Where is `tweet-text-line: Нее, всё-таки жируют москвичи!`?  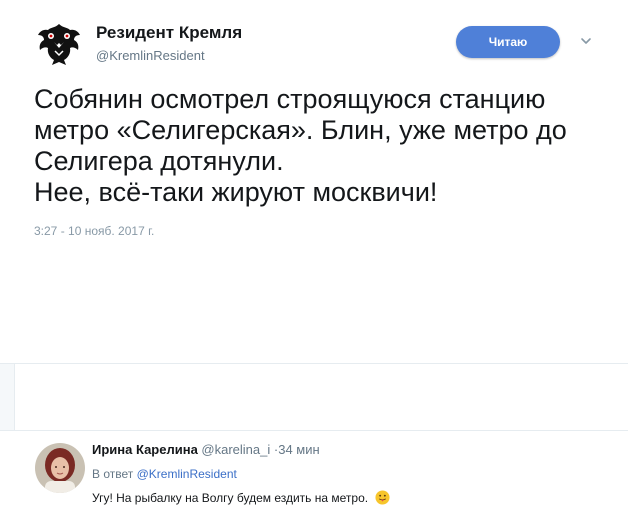
tweet-text-line: Нее, всё-таки жируют москвичи! is located at coordinates (236, 192).